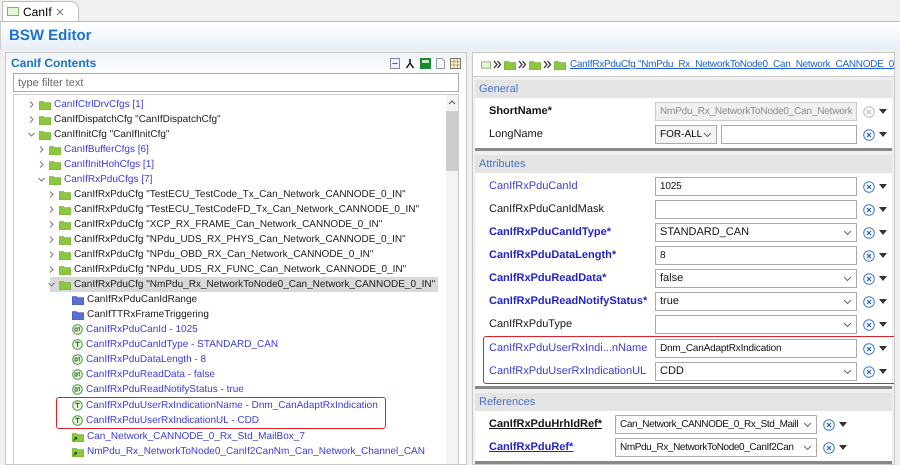  Describe the element at coordinates (425, 63) in the screenshot. I see `module-icon` at that location.